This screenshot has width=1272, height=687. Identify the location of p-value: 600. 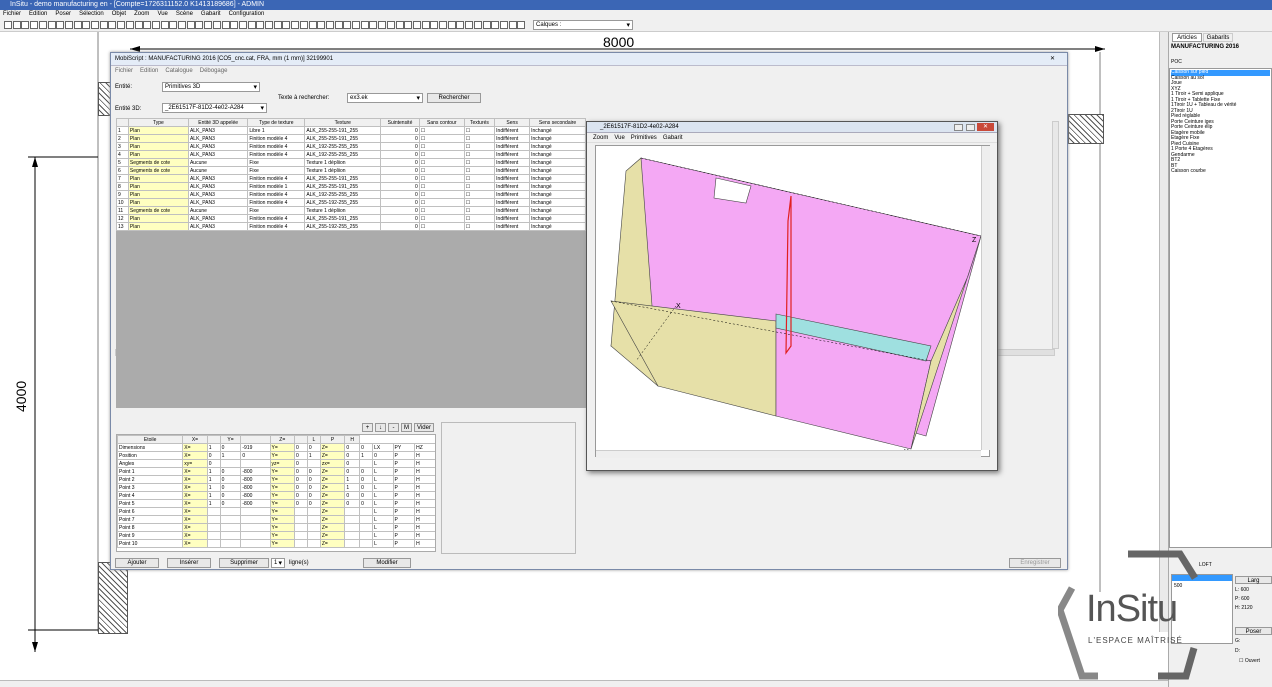
(1245, 599).